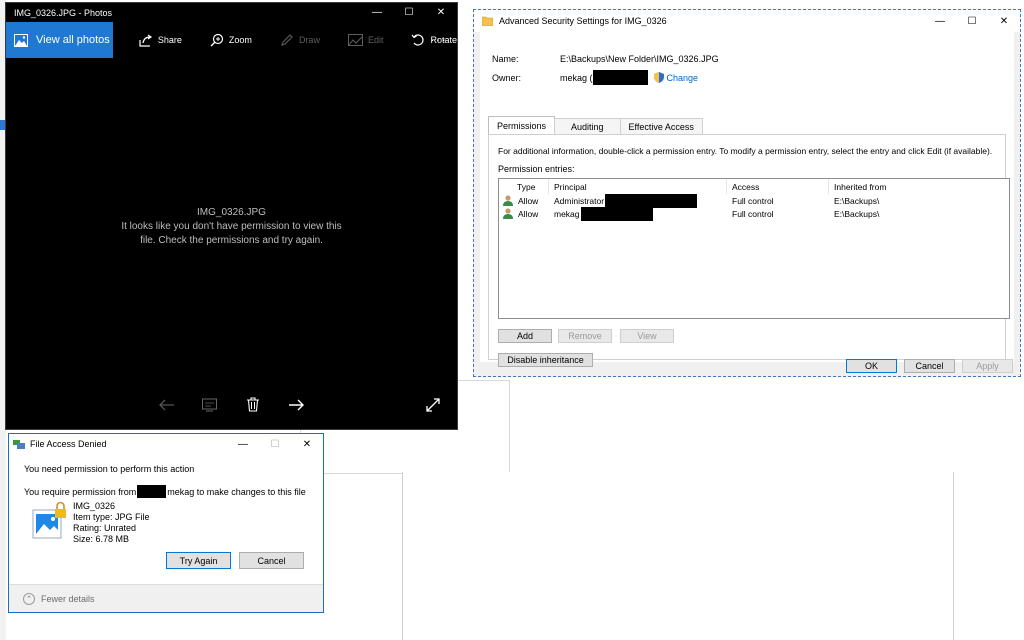 This screenshot has width=1024, height=640. Describe the element at coordinates (857, 213) in the screenshot. I see `row-inherited: E:\Backups\` at that location.